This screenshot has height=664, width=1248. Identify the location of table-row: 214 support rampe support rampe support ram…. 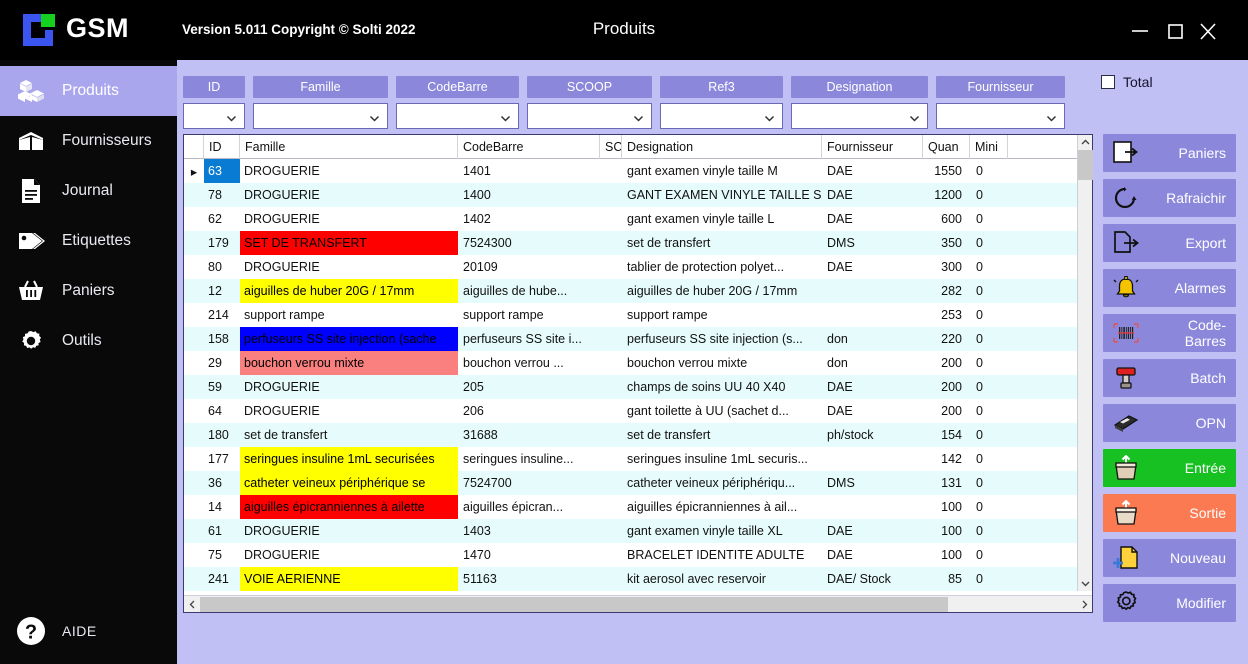
(638, 315).